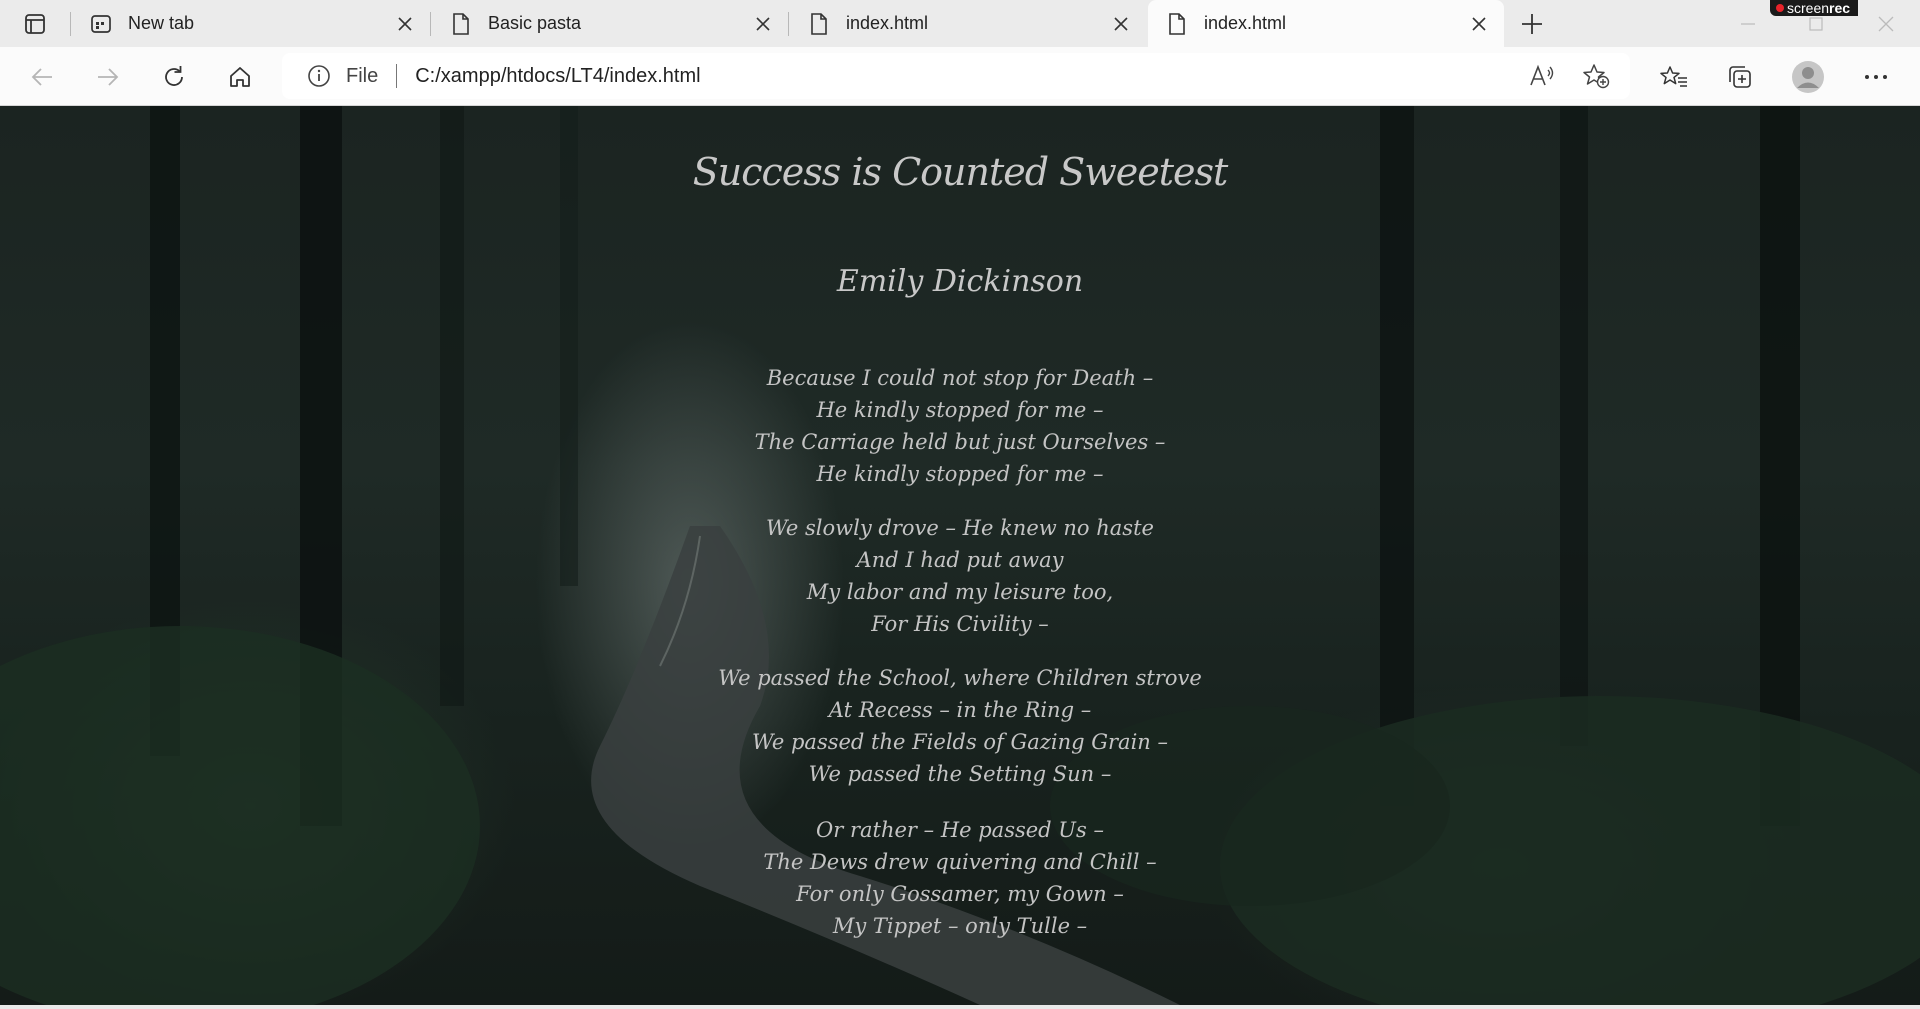 The height and width of the screenshot is (1009, 1920). I want to click on collections-button, so click(1740, 77).